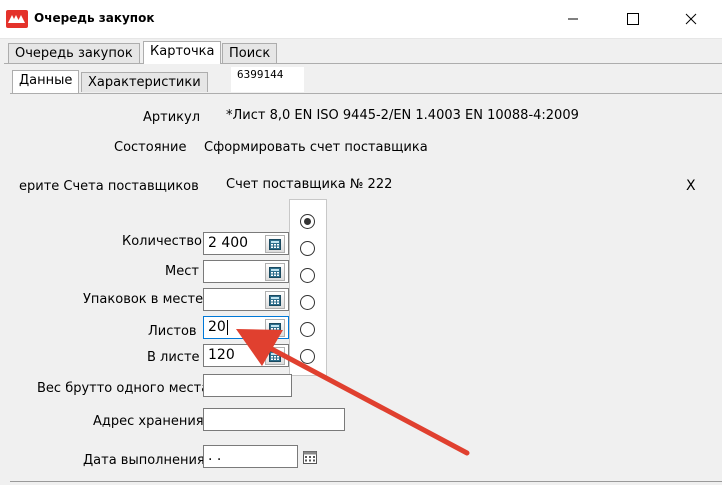 The width and height of the screenshot is (722, 485). Describe the element at coordinates (353, 392) in the screenshot. I see `annotation-arrow` at that location.